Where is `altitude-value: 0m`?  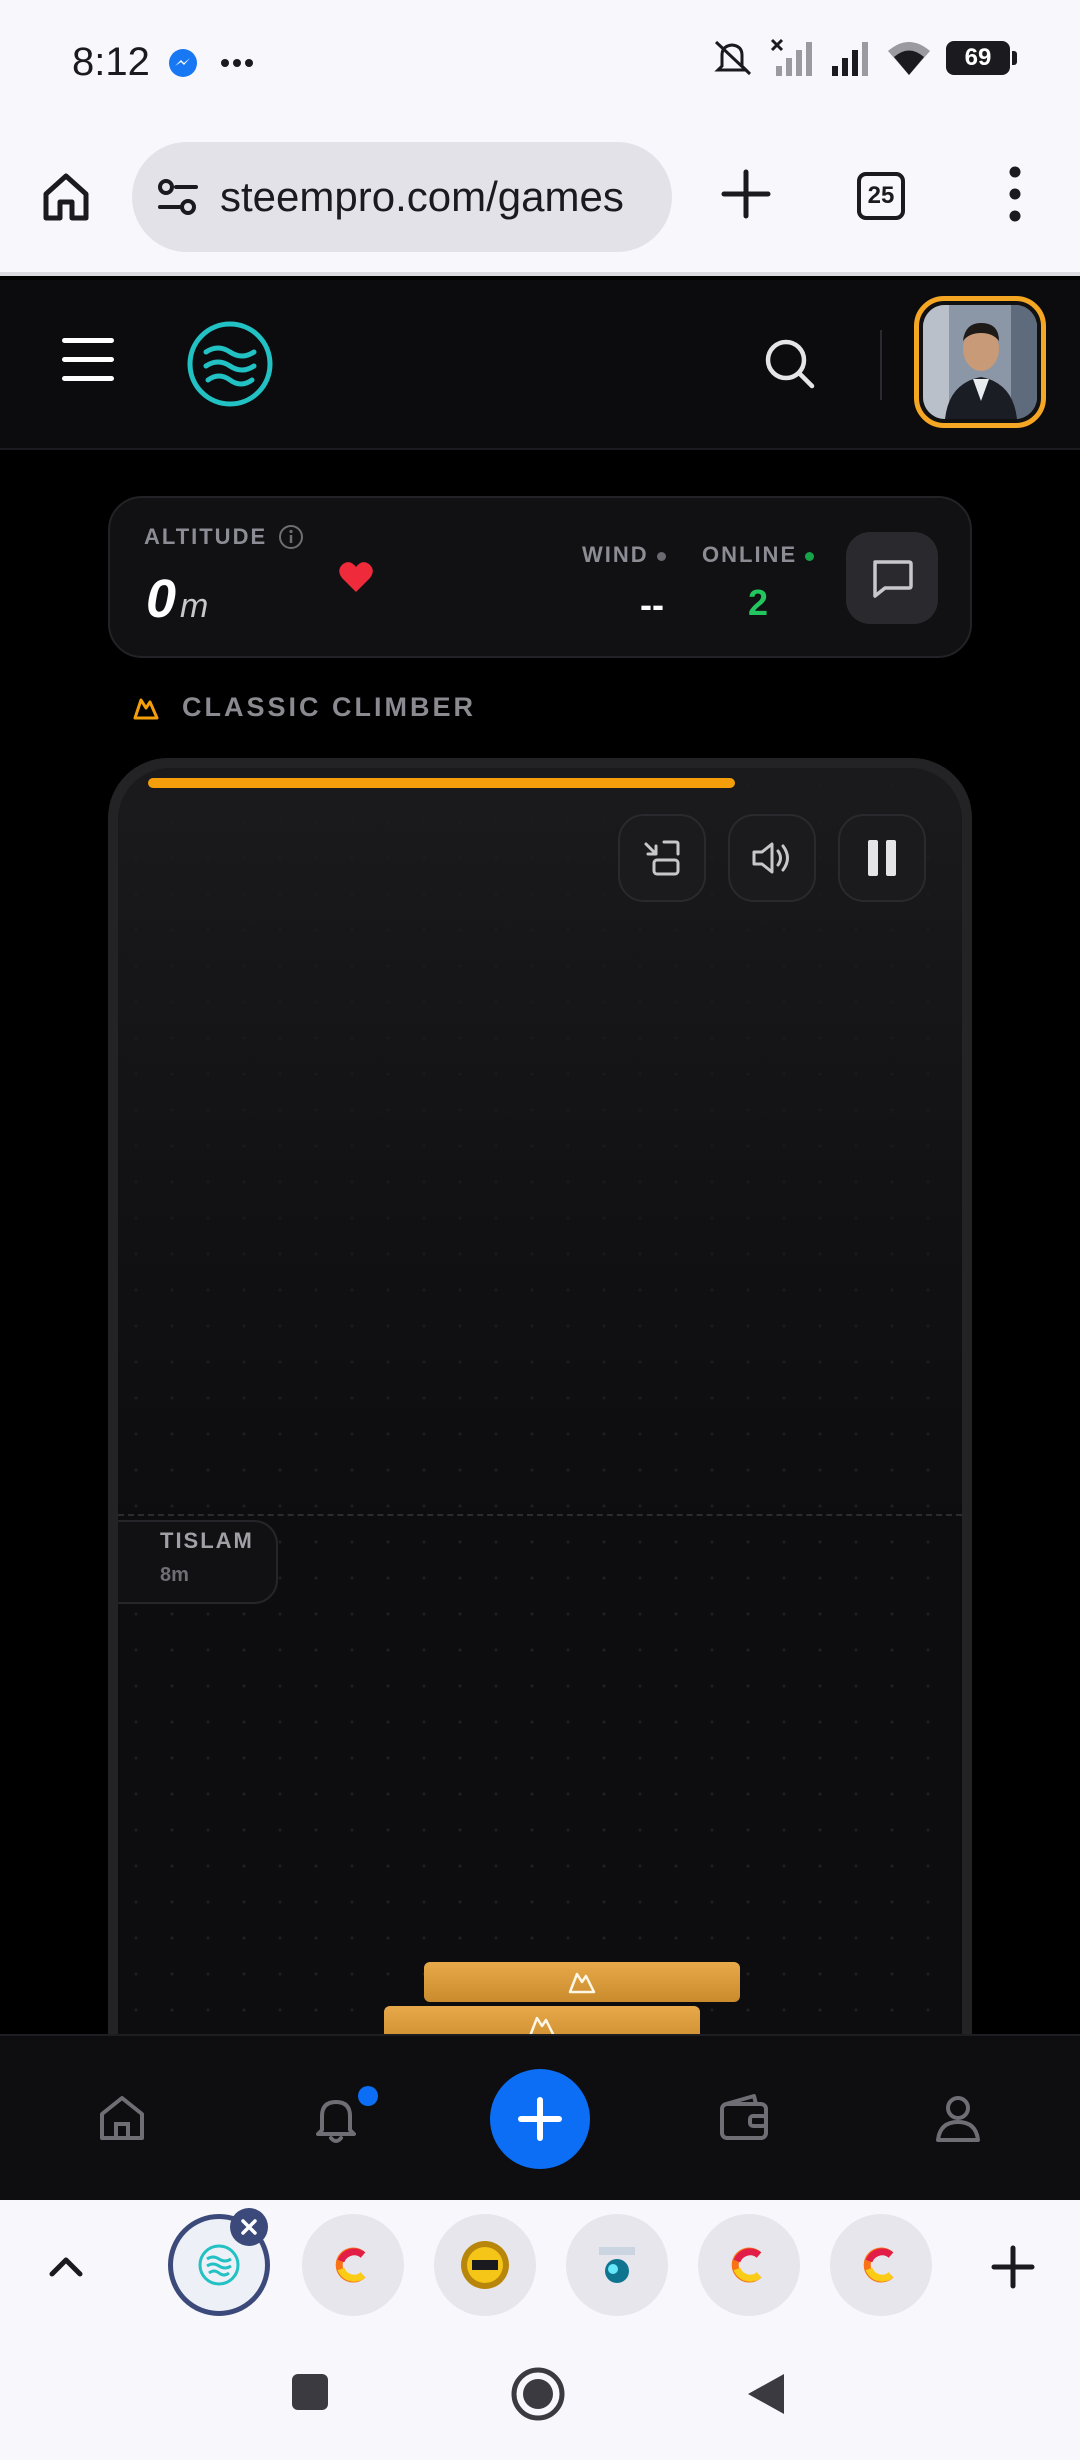 altitude-value: 0m is located at coordinates (177, 599).